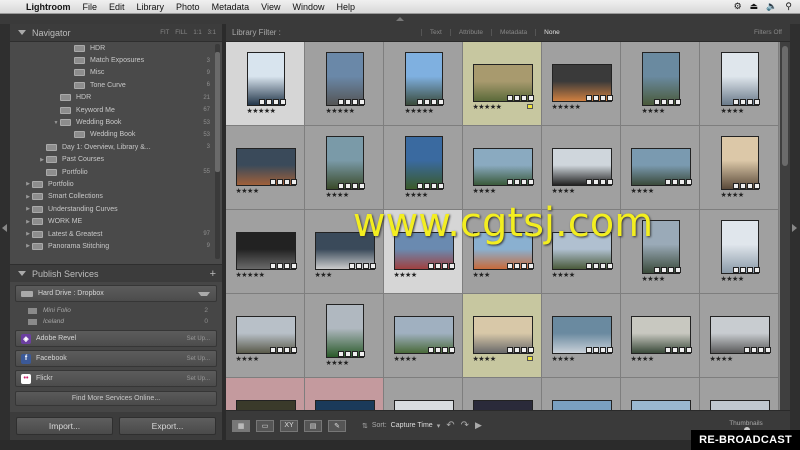 The width and height of the screenshot is (800, 450). I want to click on collection-item: ▶ Past Courses, so click(116, 160).